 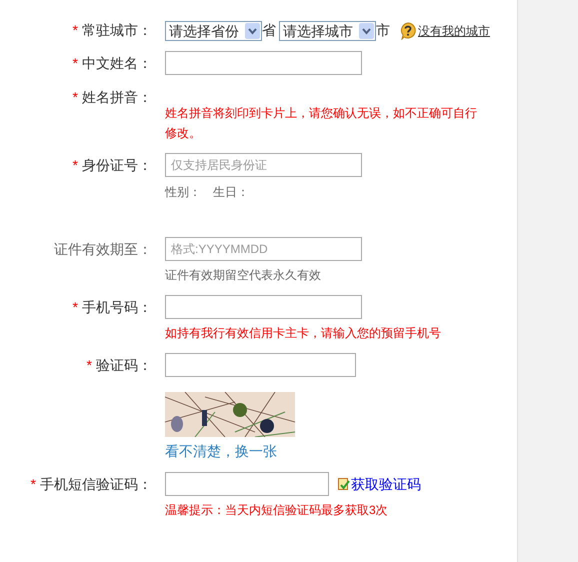 What do you see at coordinates (231, 192) in the screenshot?
I see `info-label: 生日：` at bounding box center [231, 192].